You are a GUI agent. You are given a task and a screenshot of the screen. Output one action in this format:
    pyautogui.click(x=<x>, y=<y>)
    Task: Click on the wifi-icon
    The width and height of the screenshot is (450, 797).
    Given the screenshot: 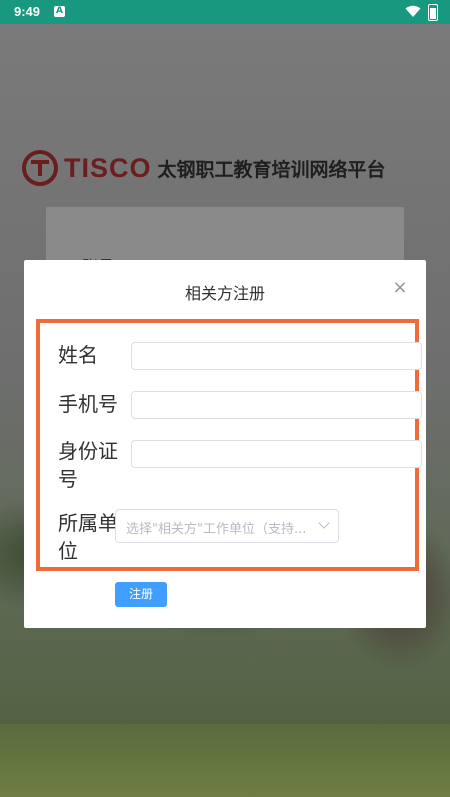 What is the action you would take?
    pyautogui.click(x=413, y=11)
    